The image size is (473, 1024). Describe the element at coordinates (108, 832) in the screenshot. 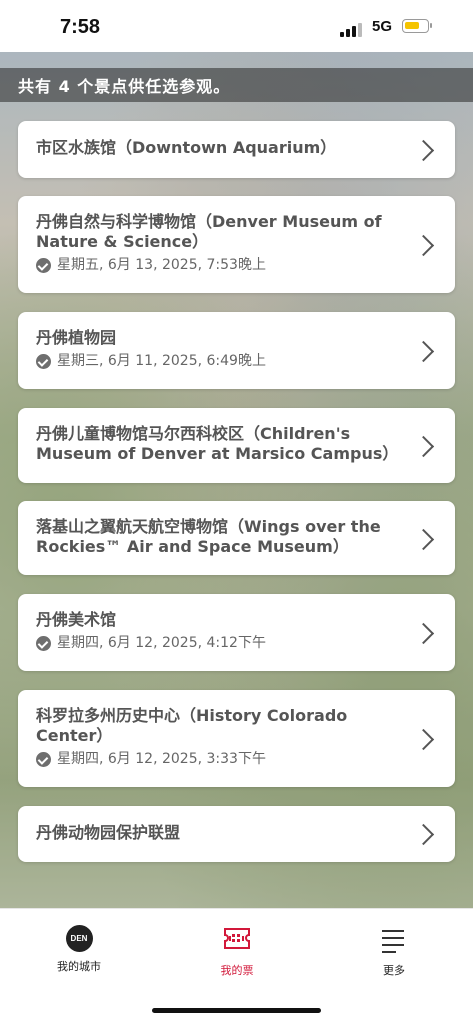

I see `attraction-title: 丹佛动物园保护联盟` at that location.